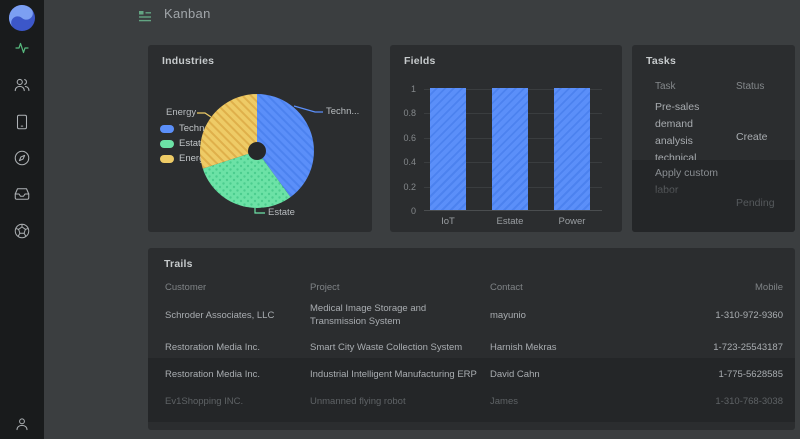 The image size is (800, 439). I want to click on x-axis-label: Estate, so click(510, 221).